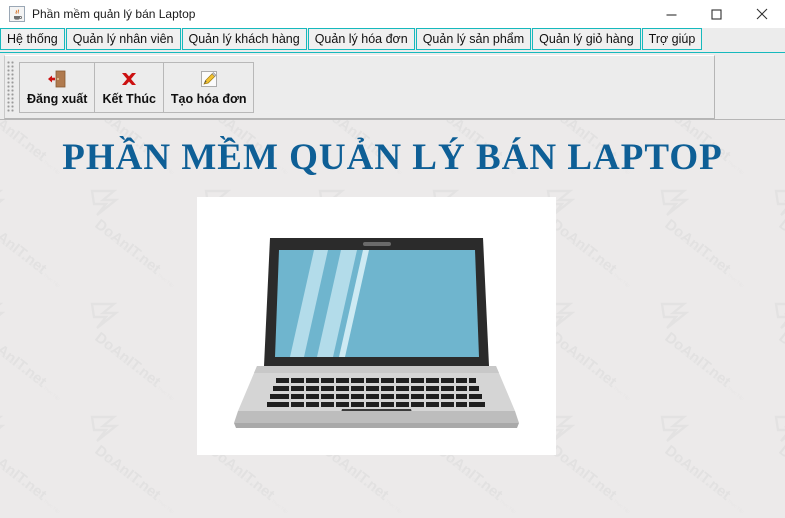  I want to click on toolbar-button-label: Tạo hóa đơn, so click(208, 99).